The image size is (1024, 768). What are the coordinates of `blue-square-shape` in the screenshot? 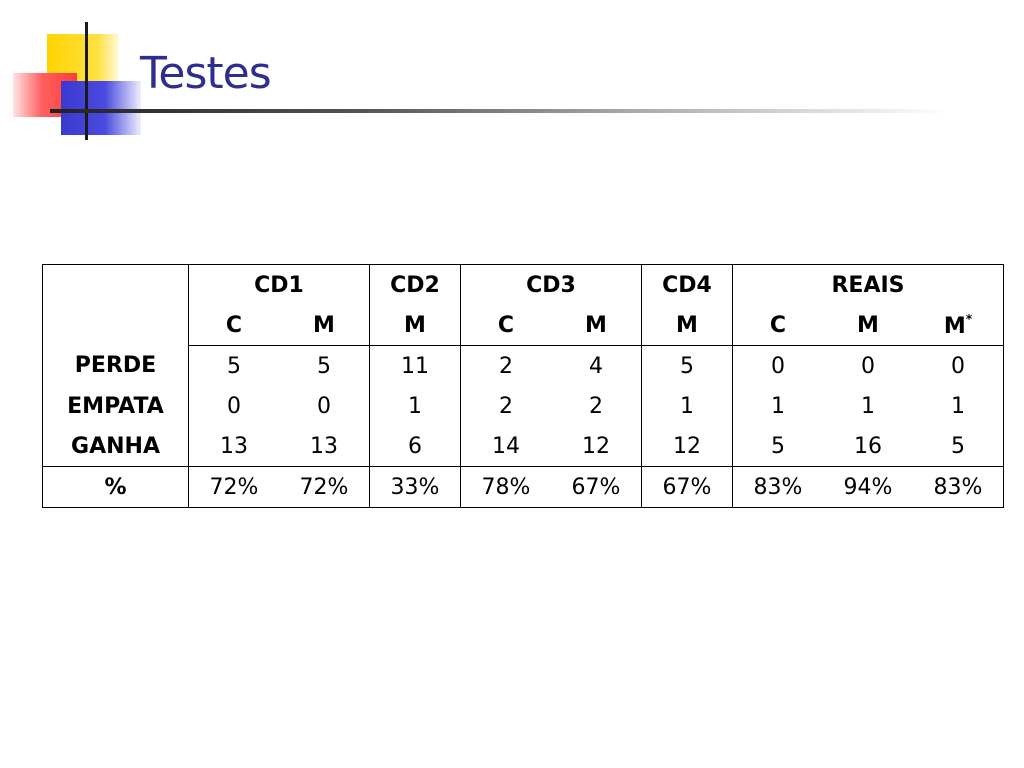 It's located at (101, 108).